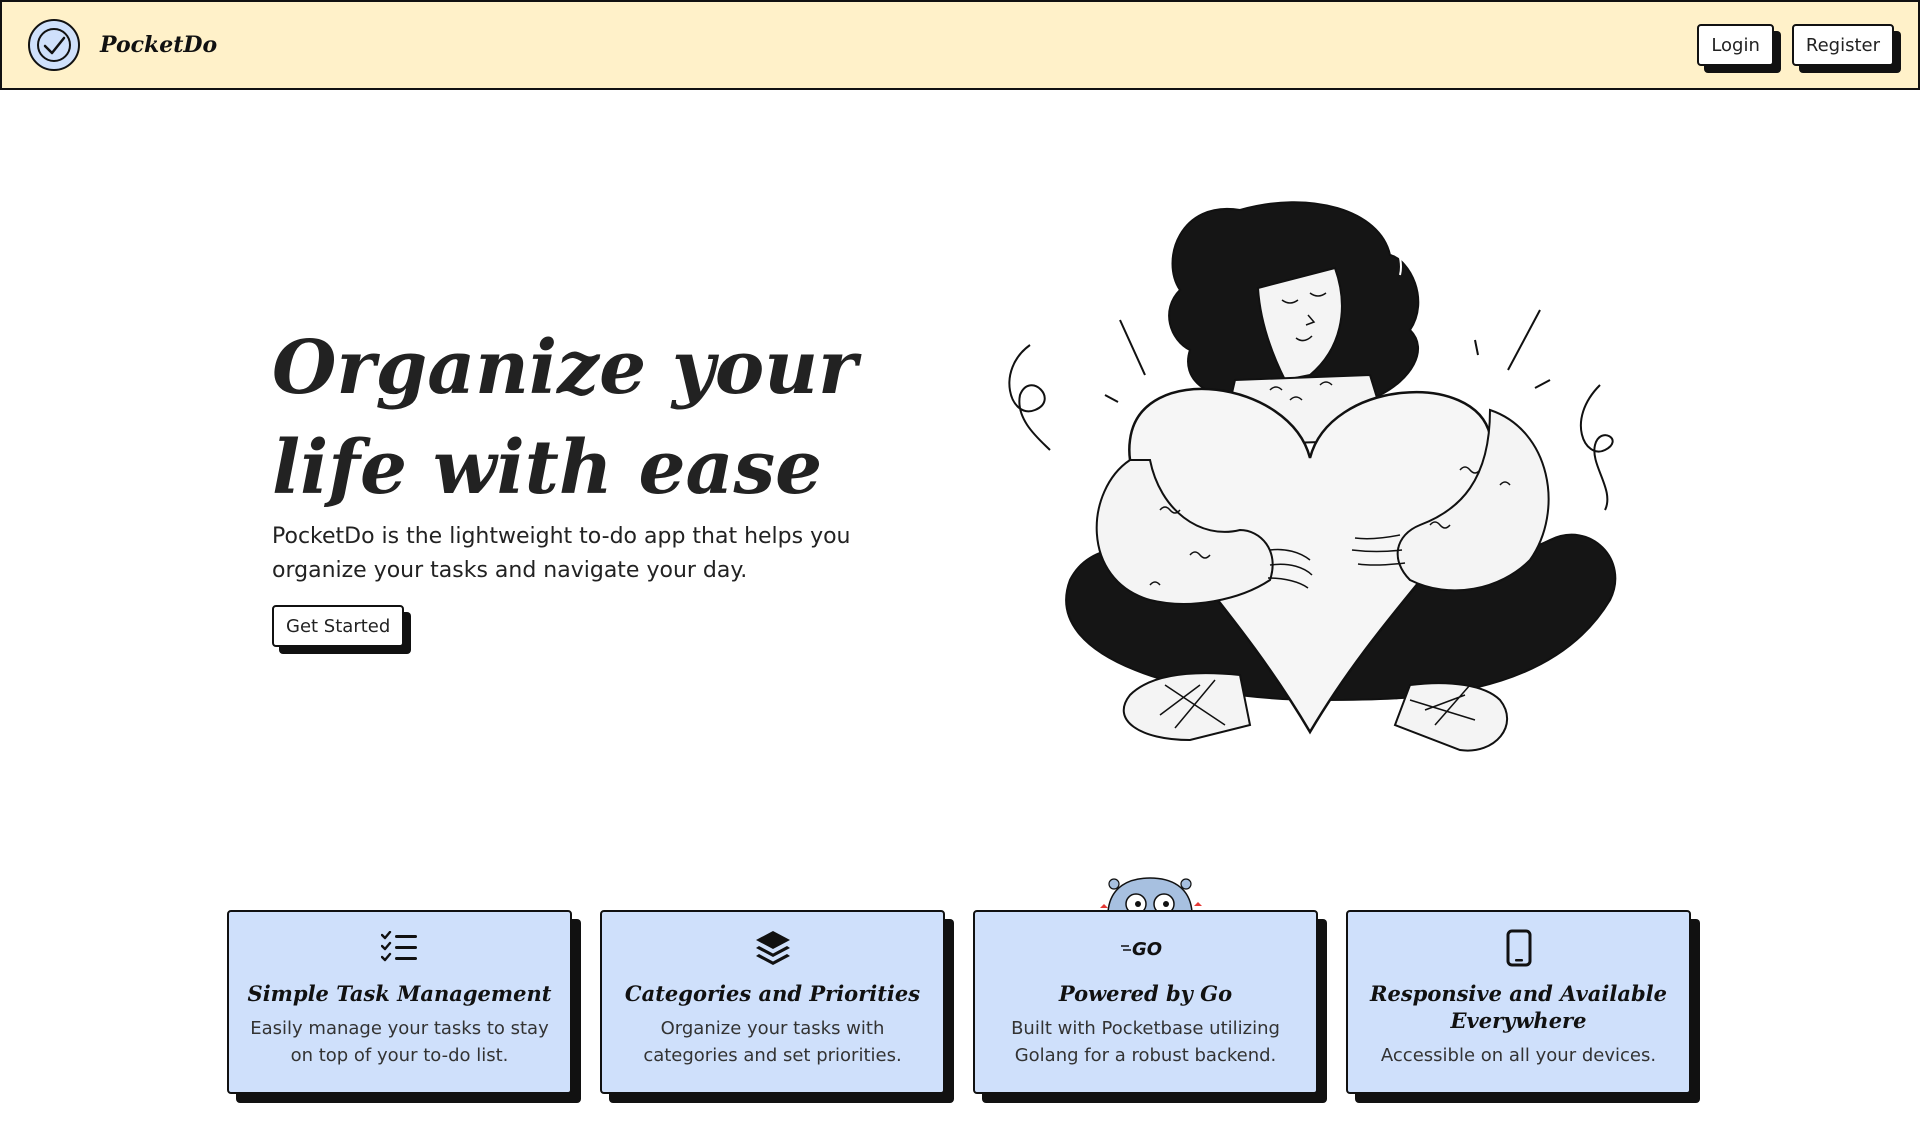 This screenshot has height=1130, width=1920. What do you see at coordinates (592, 418) in the screenshot?
I see `hero-title: Organize your life with ease` at bounding box center [592, 418].